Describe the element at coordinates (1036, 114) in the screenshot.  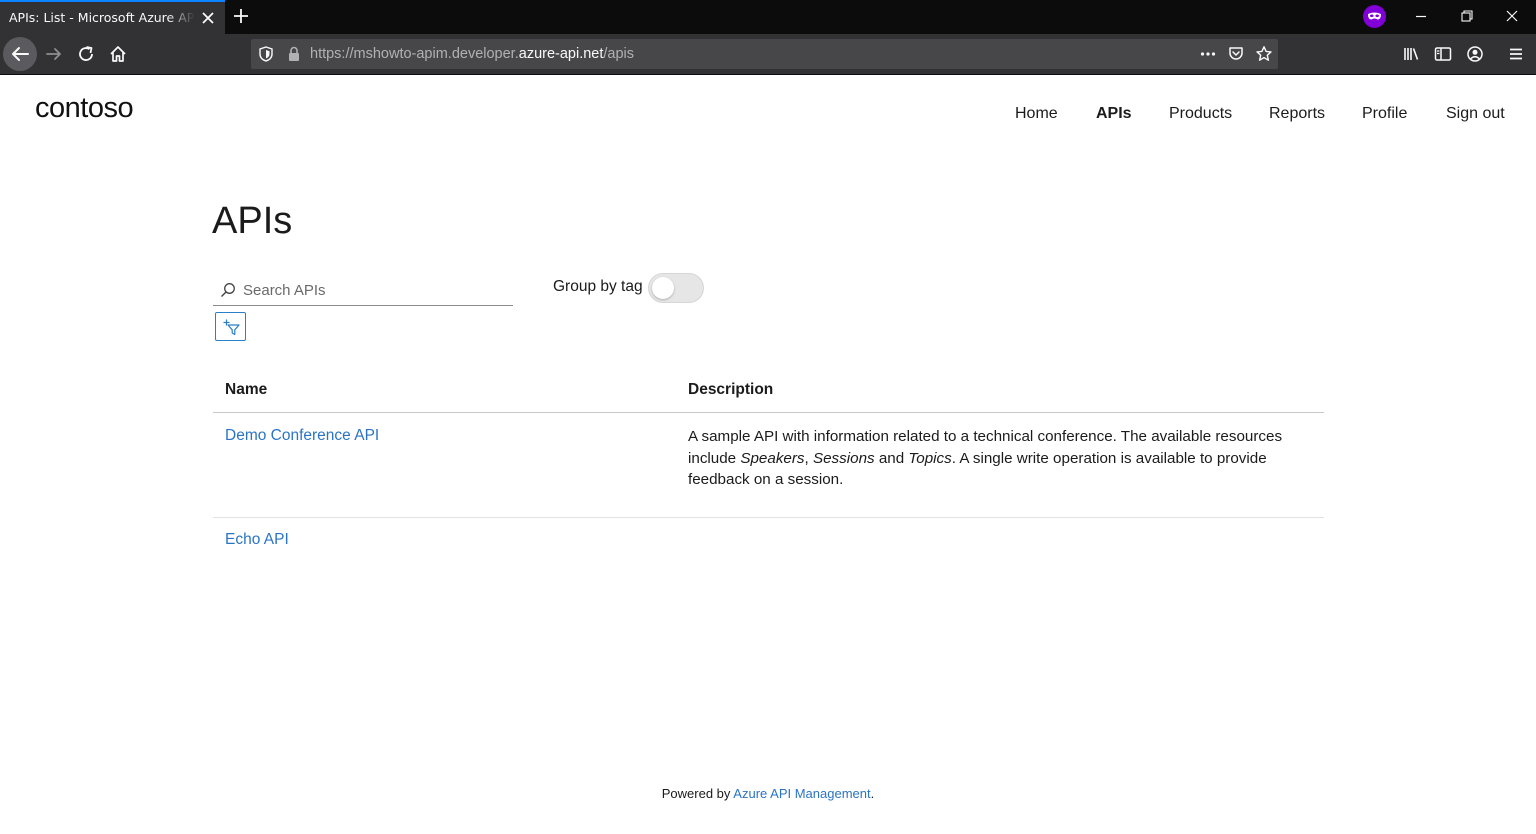
I see `nav-home: Home` at that location.